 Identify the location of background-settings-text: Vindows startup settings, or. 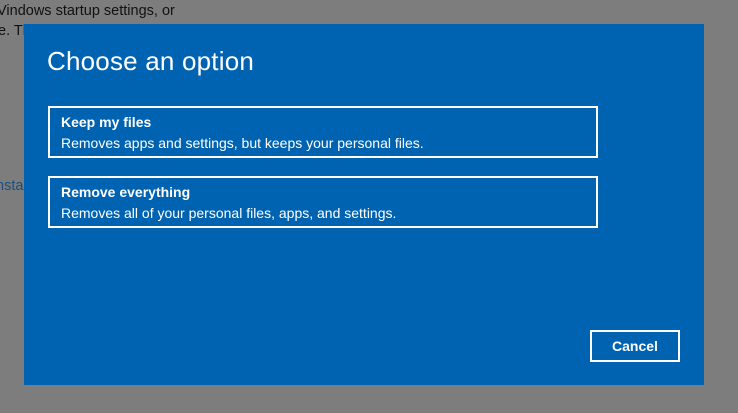
(87, 11).